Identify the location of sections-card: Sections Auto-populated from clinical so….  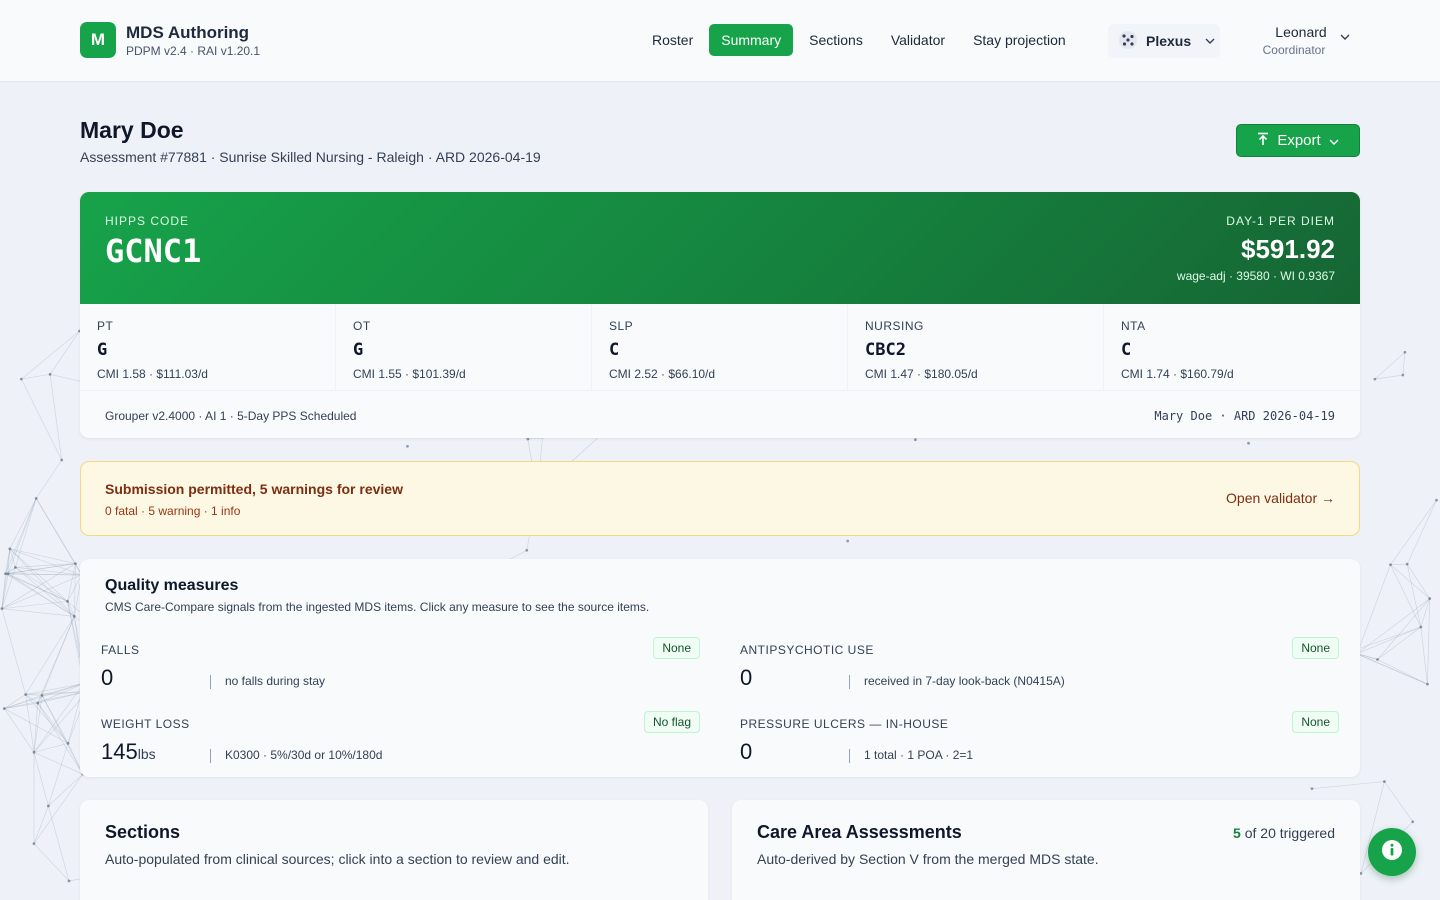
(394, 850).